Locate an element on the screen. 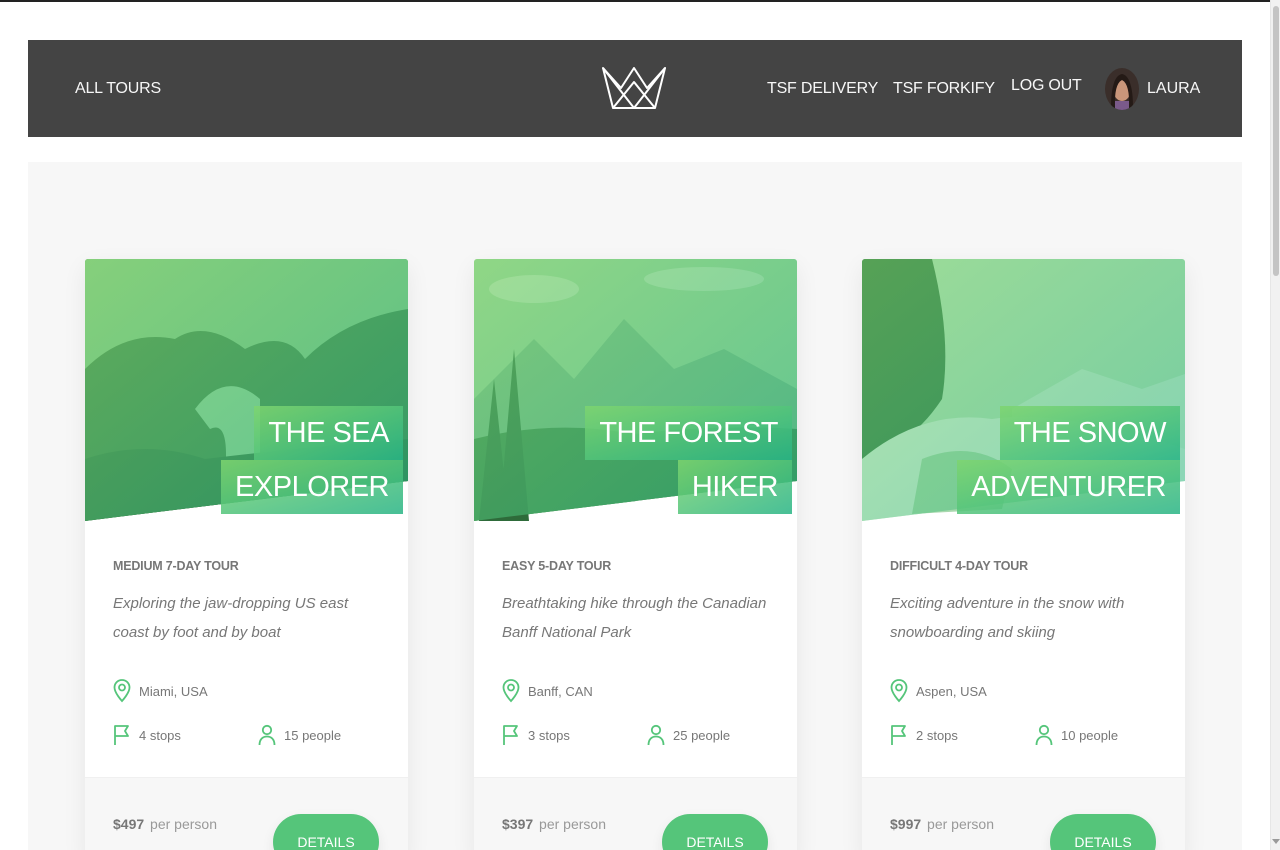  location-text: Miami, USA is located at coordinates (173, 691).